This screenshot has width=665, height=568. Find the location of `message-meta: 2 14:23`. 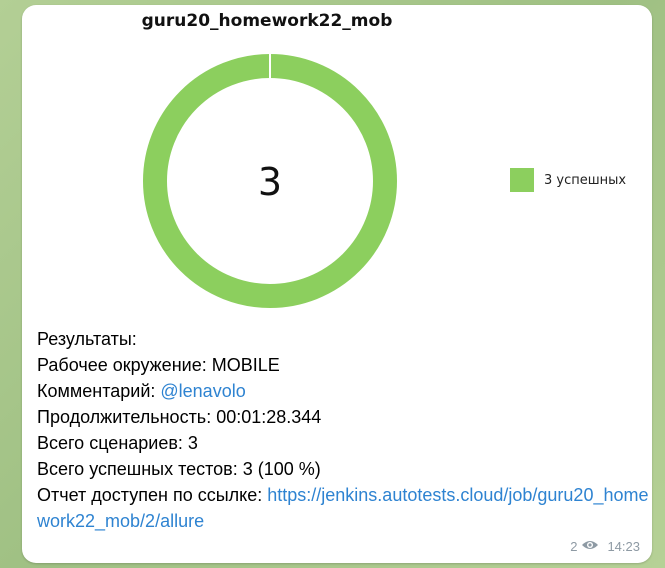

message-meta: 2 14:23 is located at coordinates (605, 546).